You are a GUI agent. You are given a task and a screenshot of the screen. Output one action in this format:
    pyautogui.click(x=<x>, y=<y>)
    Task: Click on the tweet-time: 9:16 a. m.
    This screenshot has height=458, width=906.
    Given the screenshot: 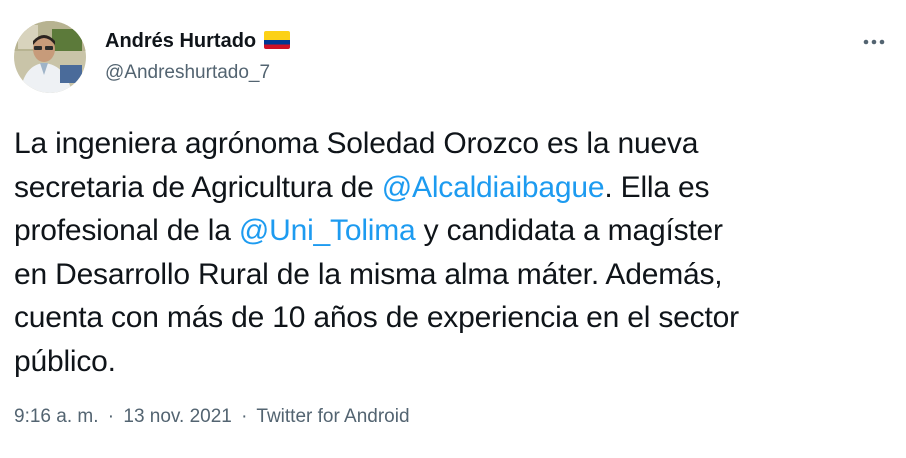 What is the action you would take?
    pyautogui.click(x=56, y=416)
    